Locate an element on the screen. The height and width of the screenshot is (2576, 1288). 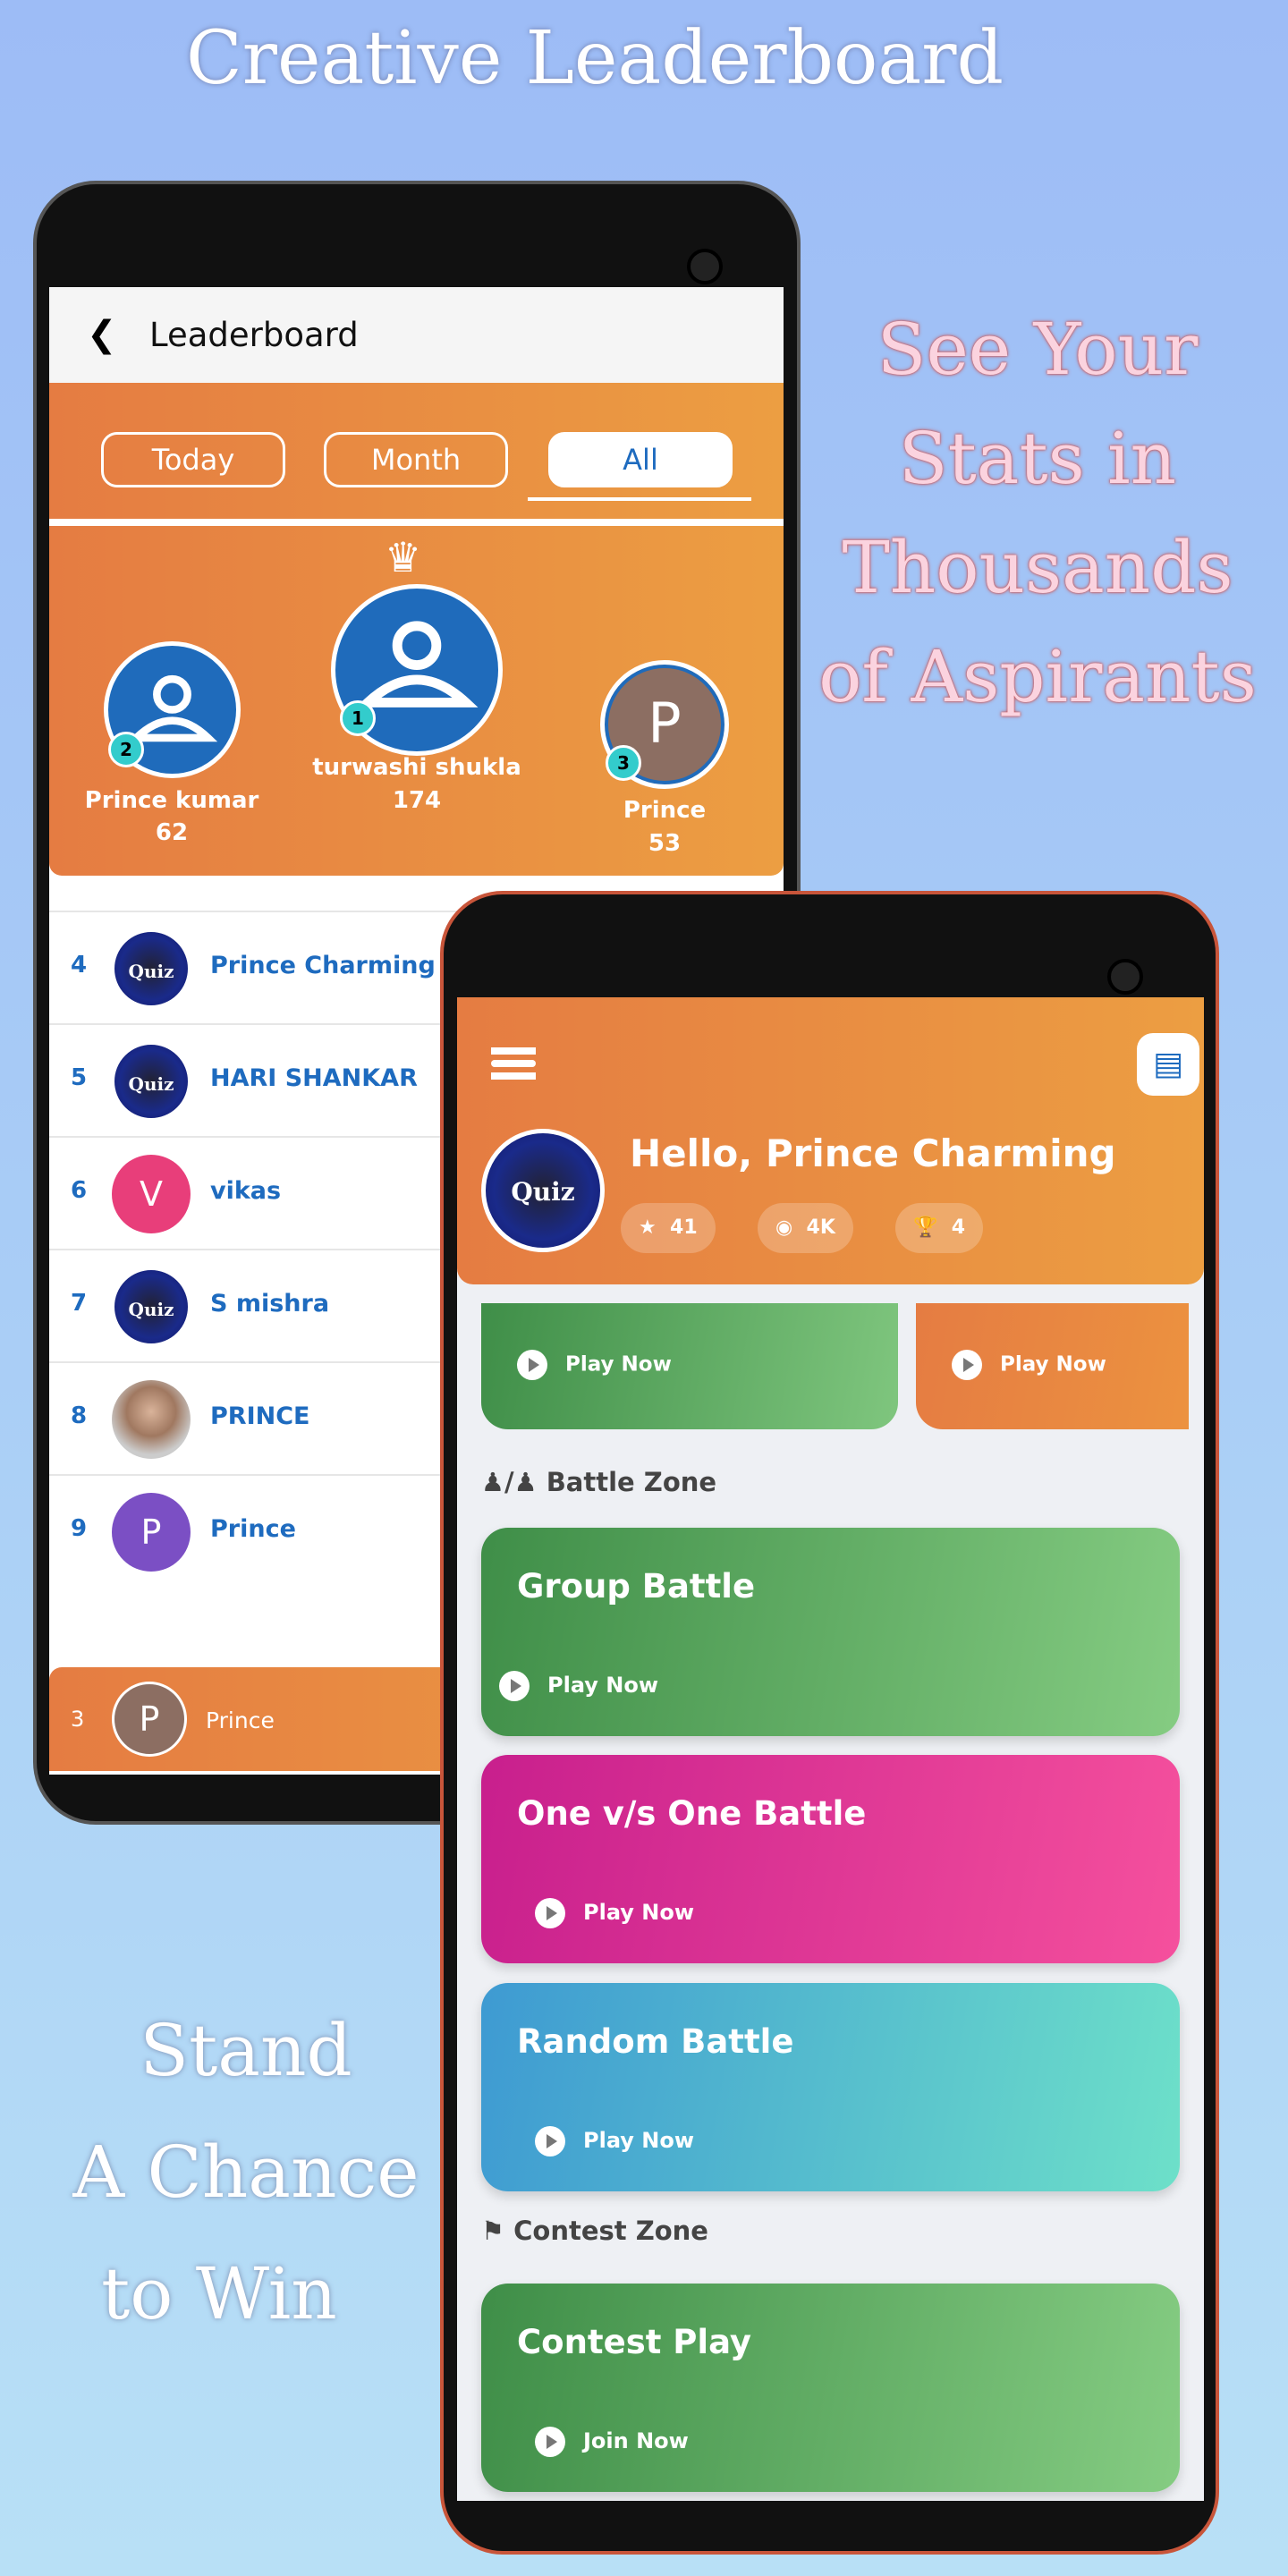
tab-month: Month is located at coordinates (416, 459).